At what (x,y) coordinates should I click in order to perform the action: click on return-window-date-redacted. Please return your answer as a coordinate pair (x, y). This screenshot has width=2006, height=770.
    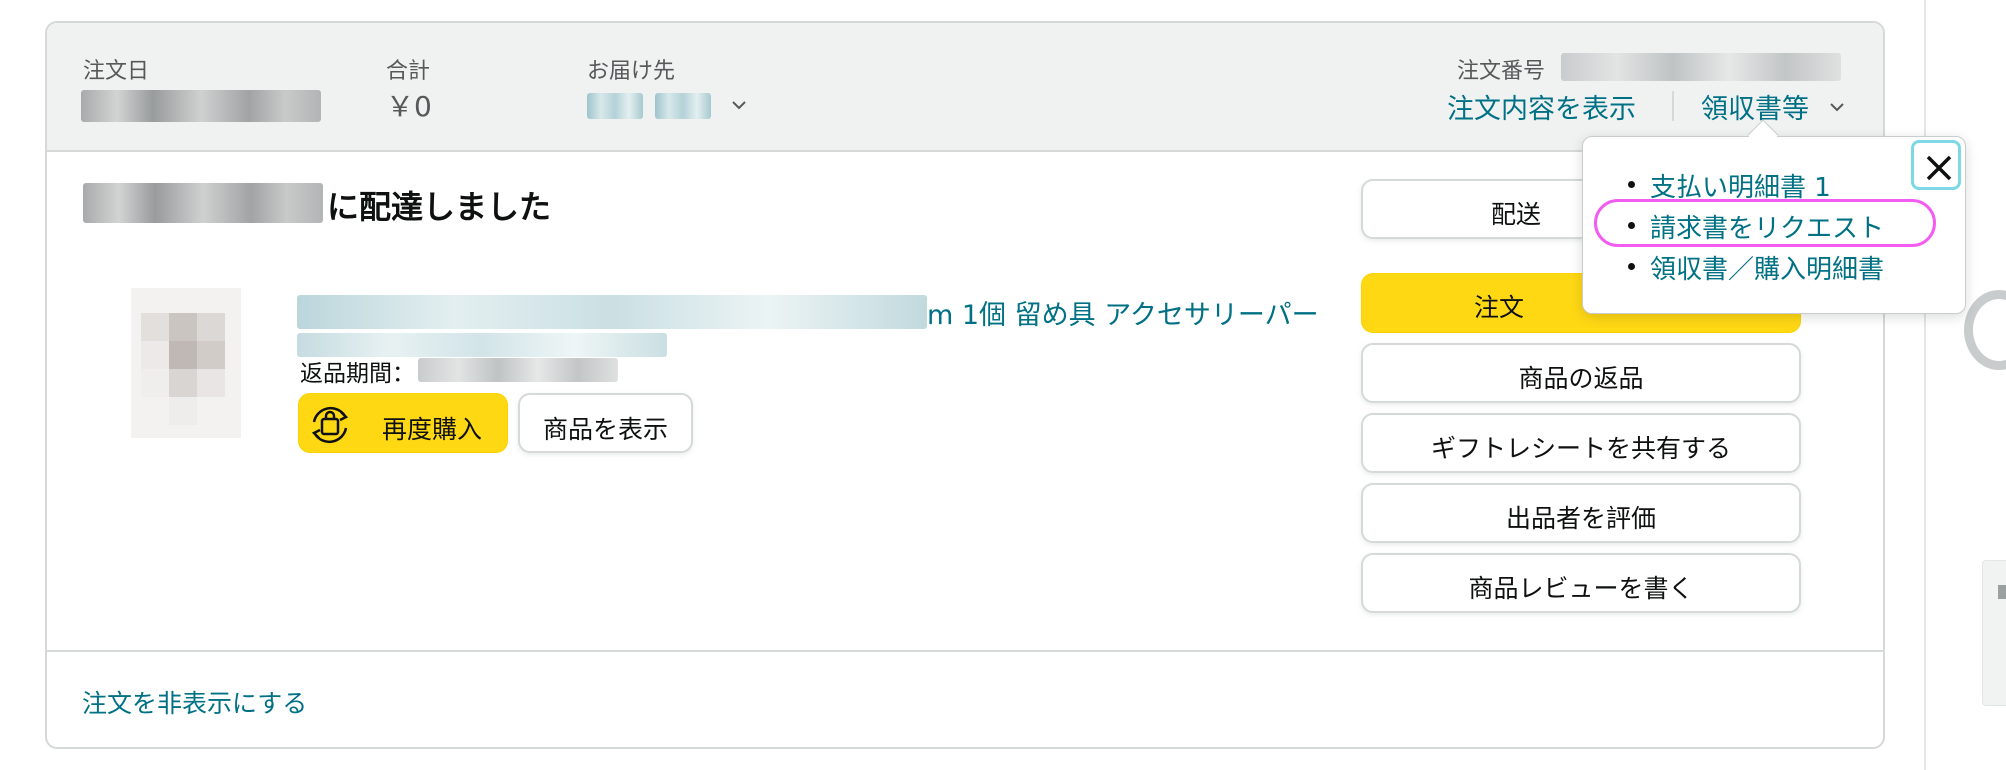
    Looking at the image, I should click on (518, 370).